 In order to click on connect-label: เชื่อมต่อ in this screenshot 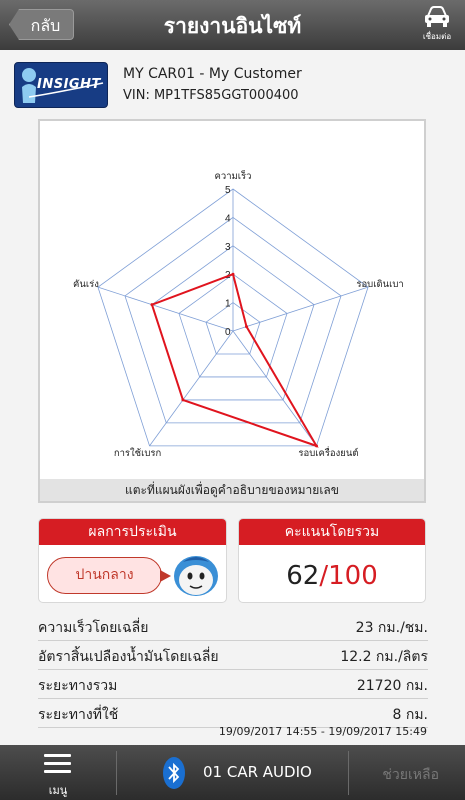, I will do `click(437, 36)`.